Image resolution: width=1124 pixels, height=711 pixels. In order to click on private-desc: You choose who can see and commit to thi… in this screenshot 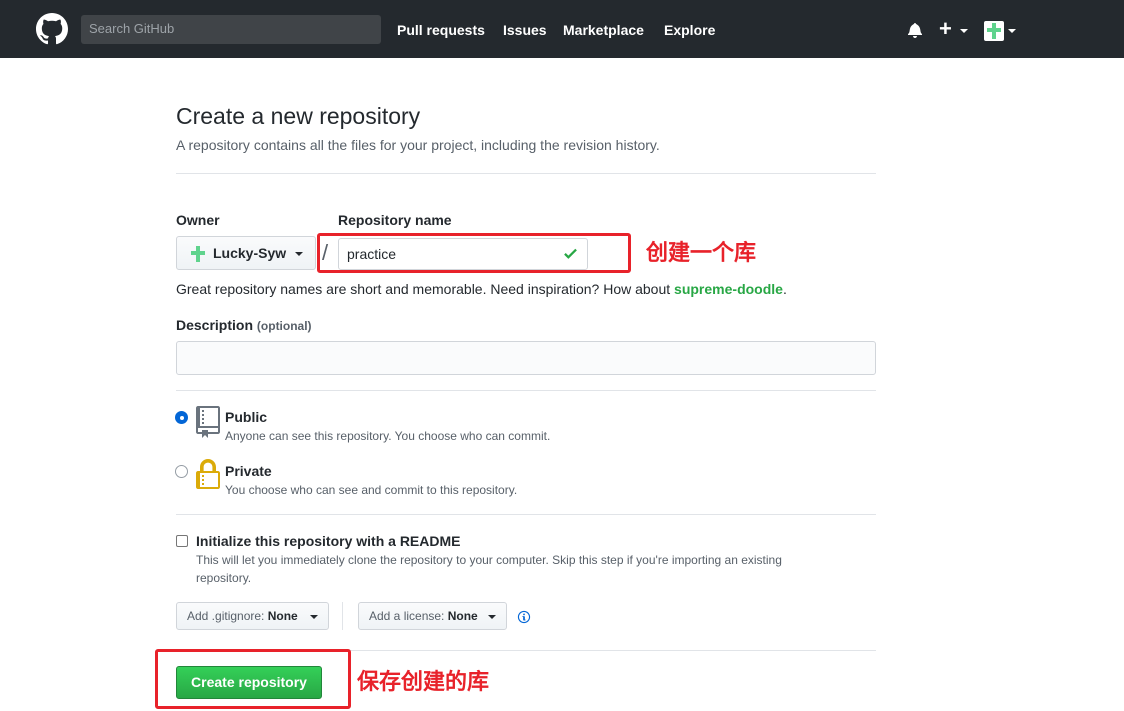, I will do `click(371, 490)`.